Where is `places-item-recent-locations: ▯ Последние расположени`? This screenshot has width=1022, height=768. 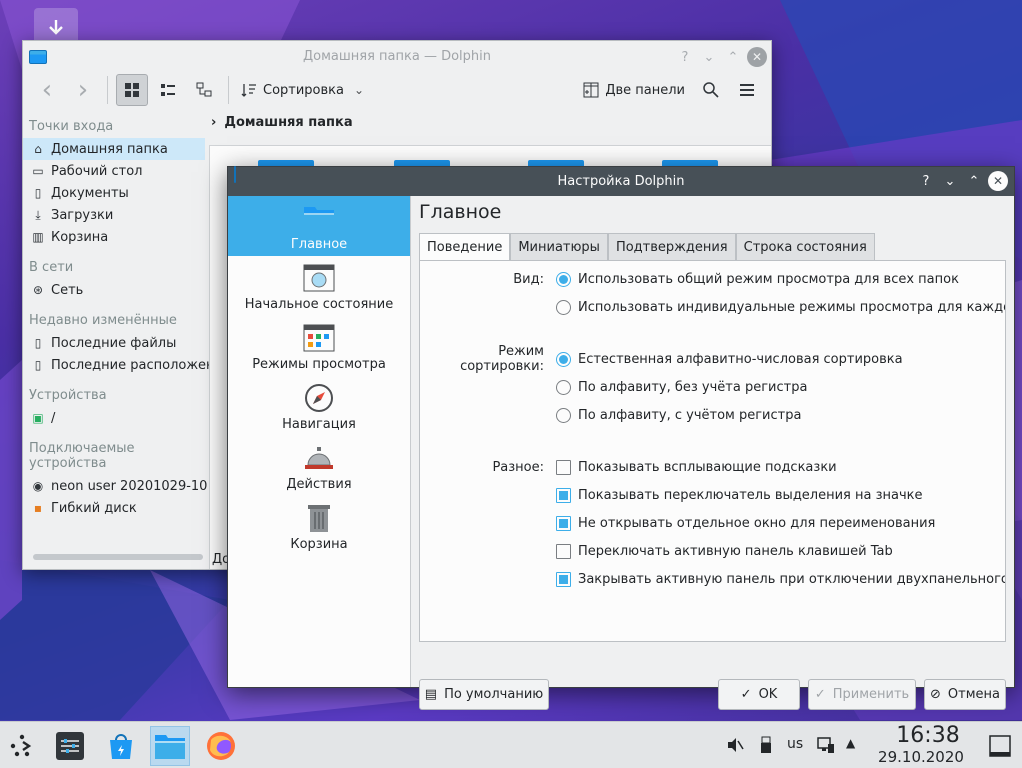 places-item-recent-locations: ▯ Последние расположени is located at coordinates (116, 365).